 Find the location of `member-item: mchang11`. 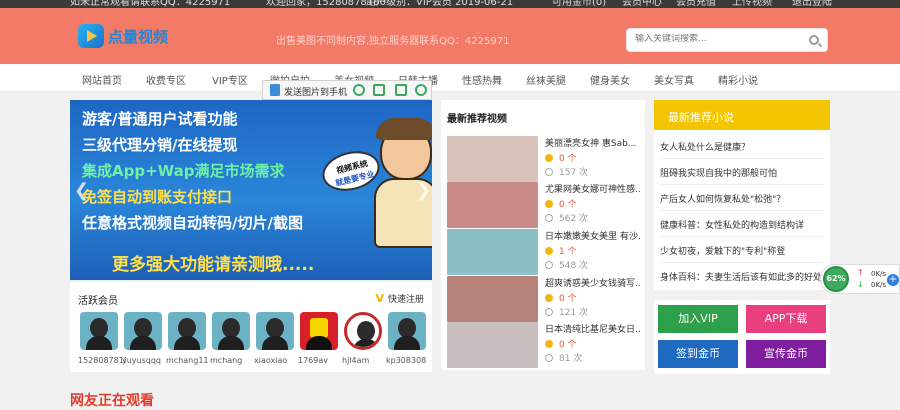

member-item: mchang11 is located at coordinates (187, 340).